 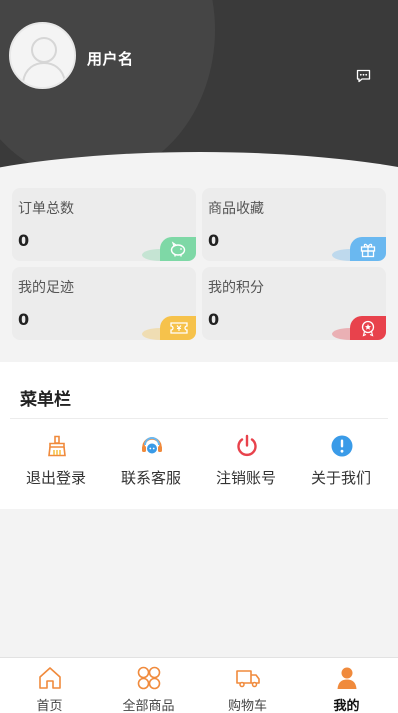 What do you see at coordinates (340, 478) in the screenshot?
I see `menu-item-label: 关于我们` at bounding box center [340, 478].